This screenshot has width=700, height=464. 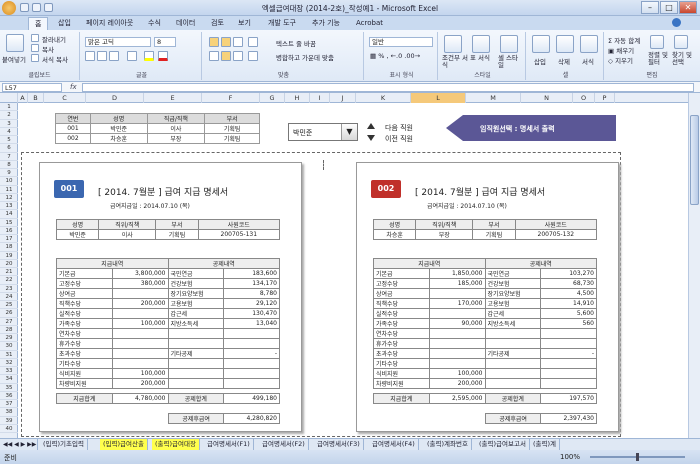 What do you see at coordinates (349, 132) in the screenshot?
I see `chevron-down-icon: ▼` at bounding box center [349, 132].